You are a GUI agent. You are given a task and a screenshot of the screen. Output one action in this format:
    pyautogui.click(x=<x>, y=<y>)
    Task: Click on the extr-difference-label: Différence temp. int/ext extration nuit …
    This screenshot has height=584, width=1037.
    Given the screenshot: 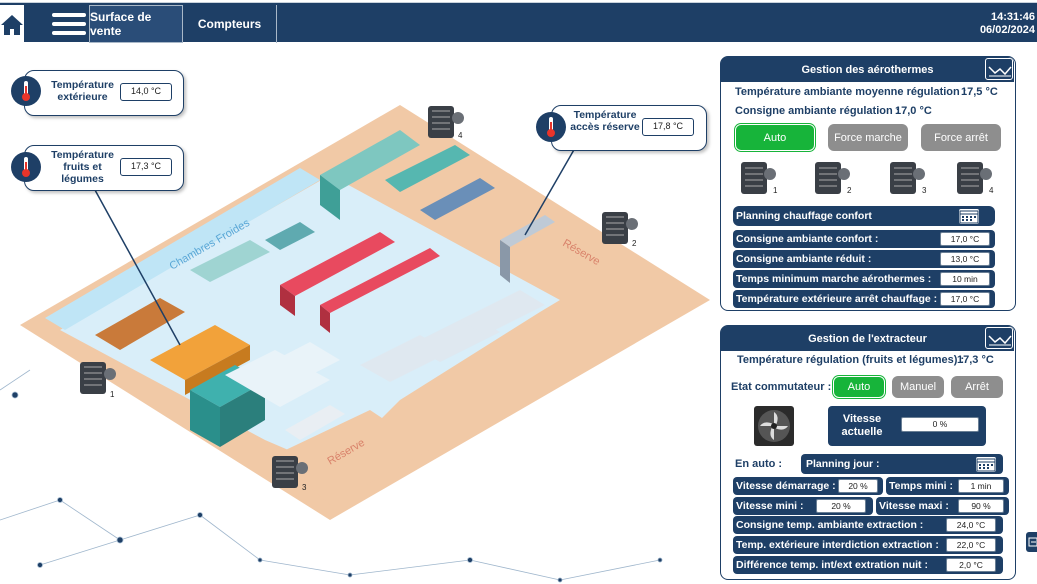 What is the action you would take?
    pyautogui.click(x=832, y=565)
    